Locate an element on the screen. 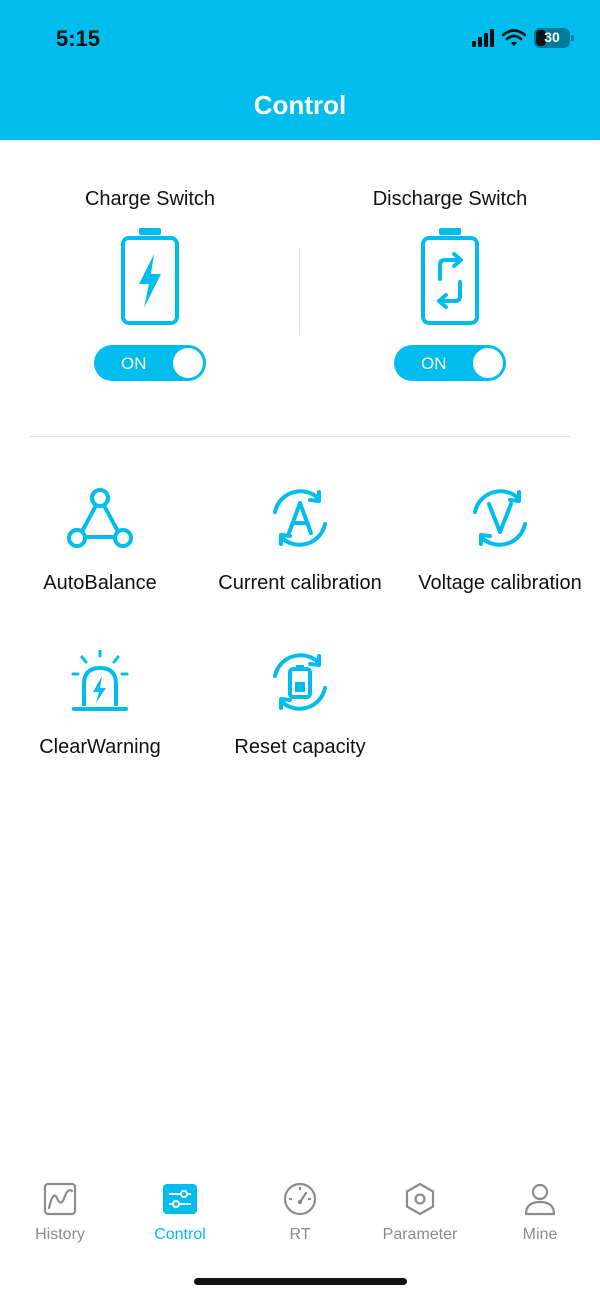  tab-bar: History Control RT Parameter Mine is located at coordinates (300, 1216).